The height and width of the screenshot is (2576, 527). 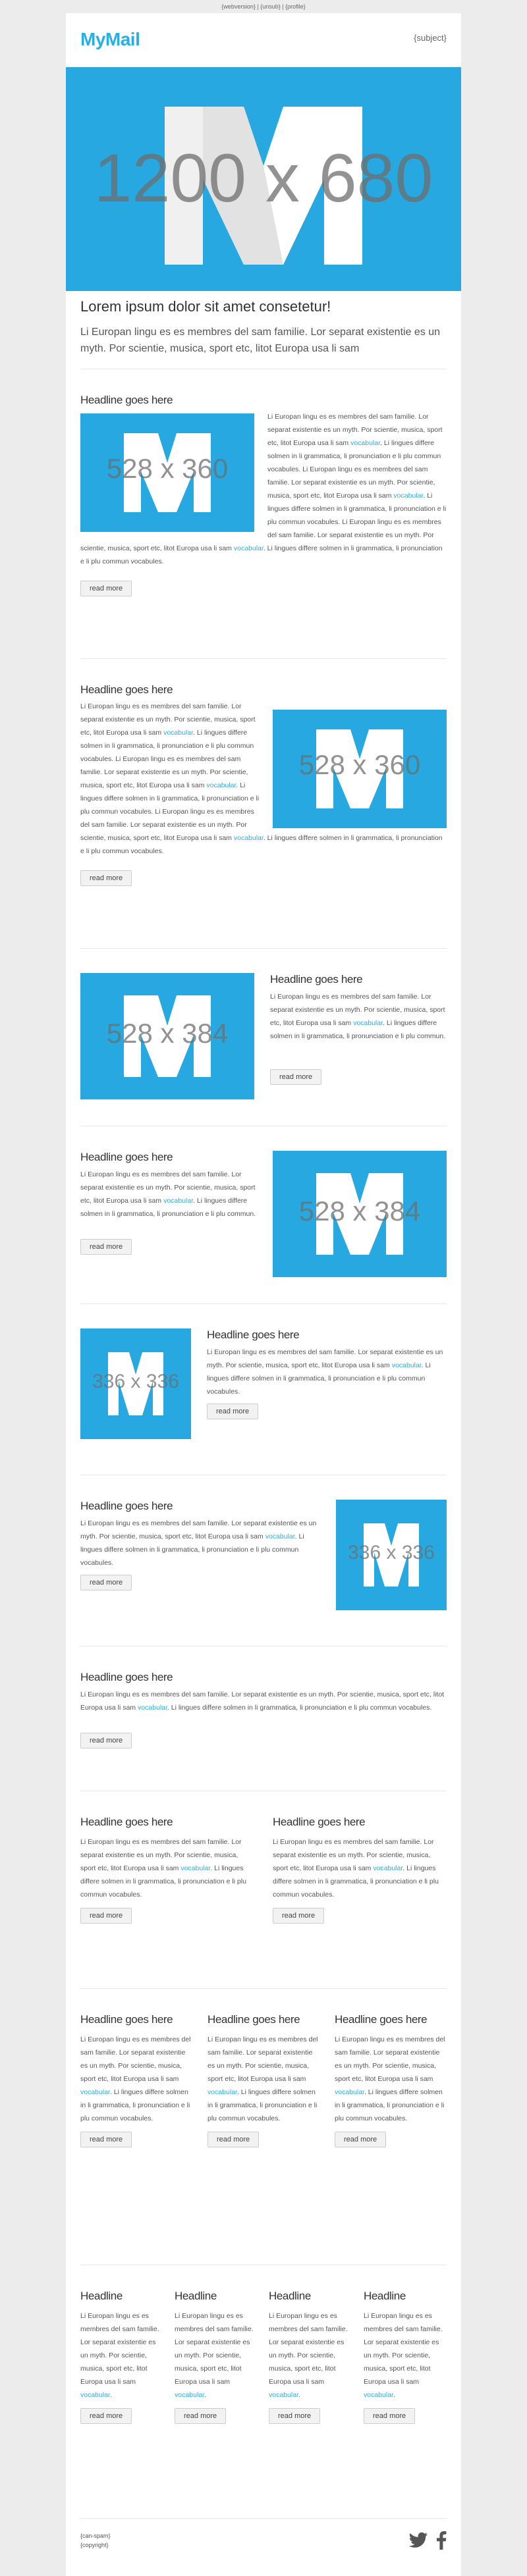 I want to click on hero-placeholder: 1200 x 680, so click(x=263, y=178).